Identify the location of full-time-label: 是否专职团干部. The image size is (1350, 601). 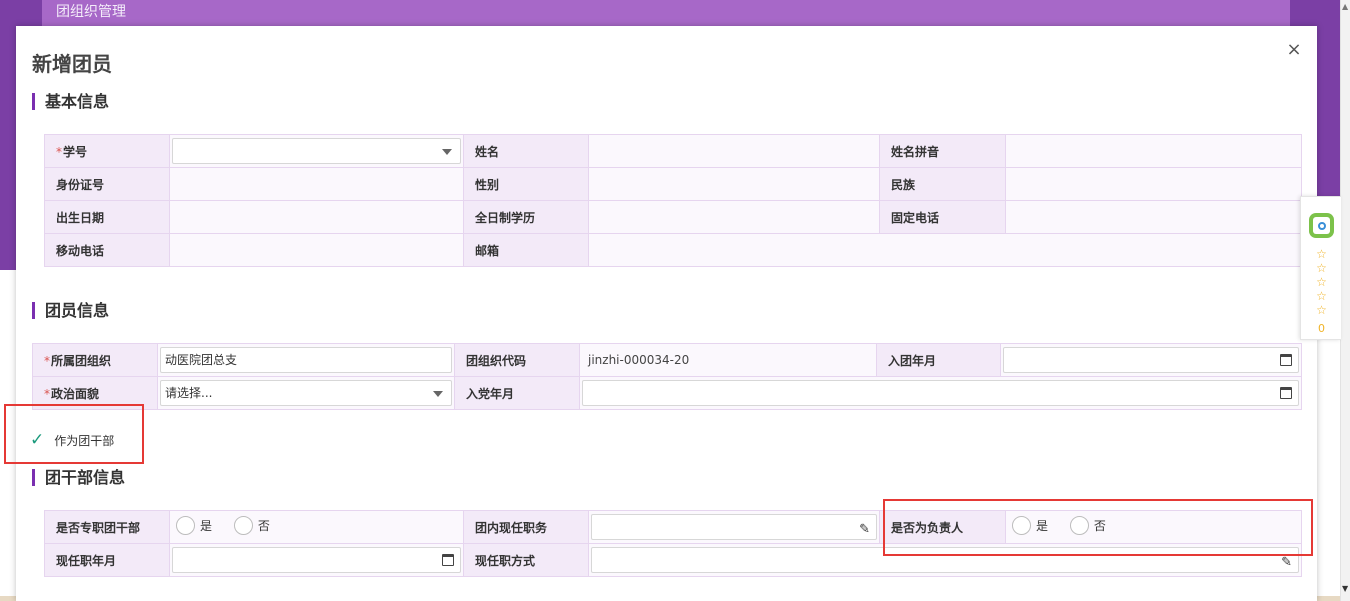
(107, 527).